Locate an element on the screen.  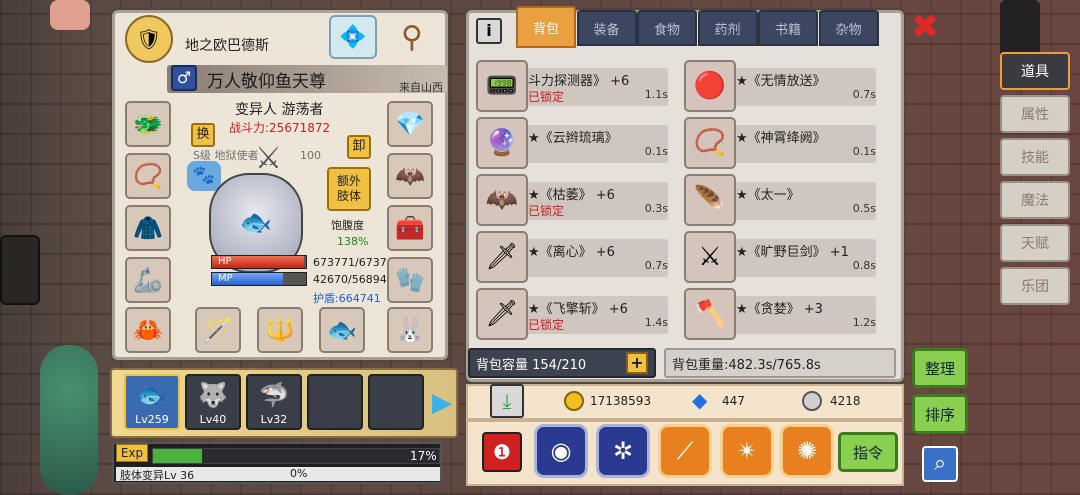
search-icon: ⌕ is located at coordinates (940, 464).